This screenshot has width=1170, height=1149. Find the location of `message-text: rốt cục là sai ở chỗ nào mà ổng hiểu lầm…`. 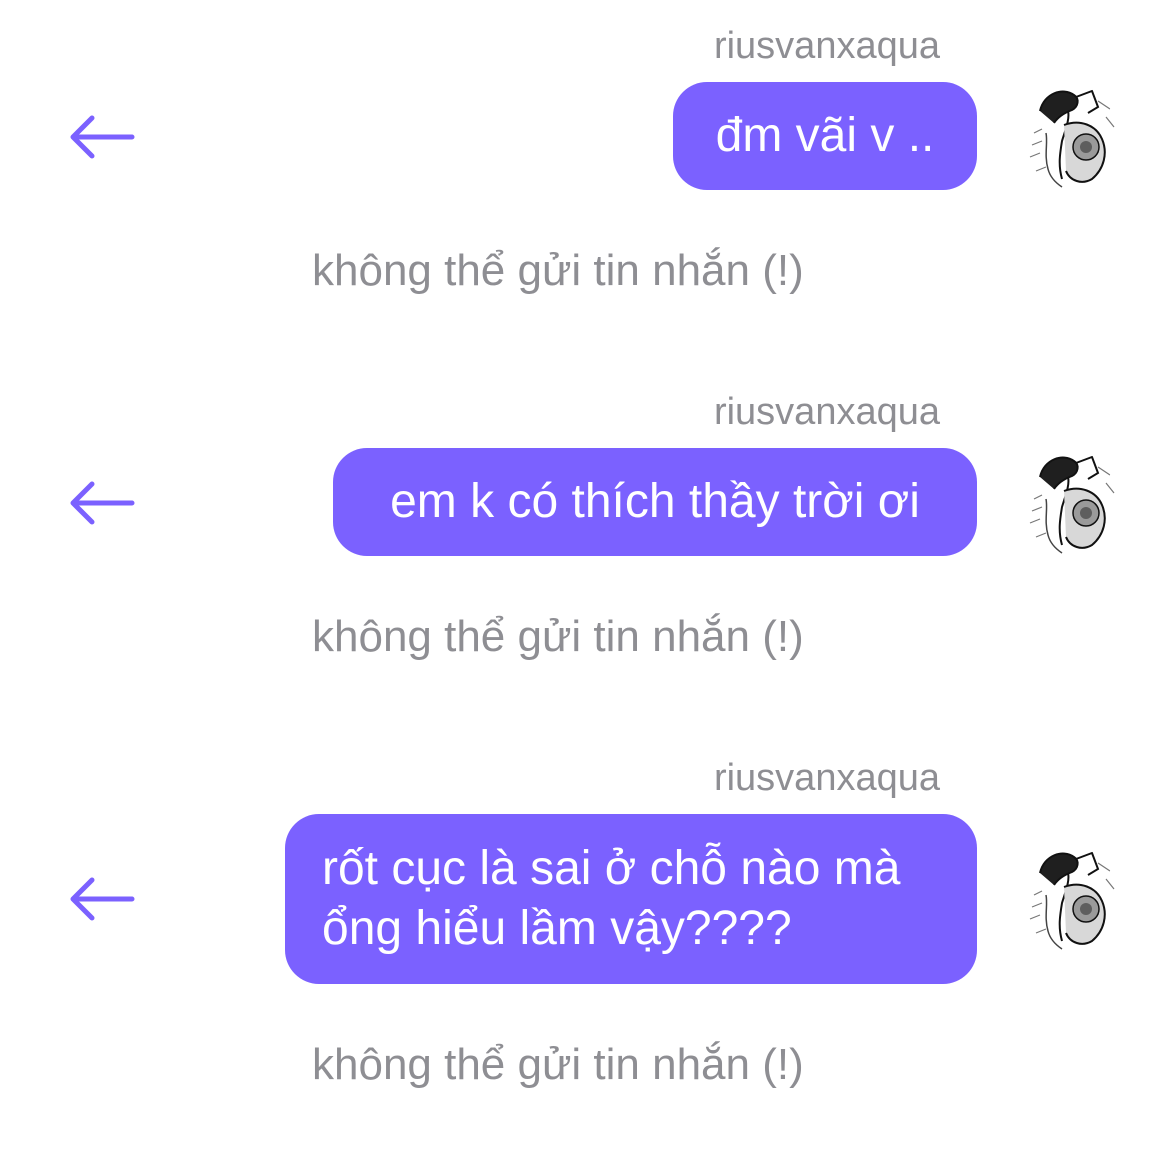

message-text: rốt cục là sai ở chỗ nào mà ổng hiểu lầm… is located at coordinates (611, 898).